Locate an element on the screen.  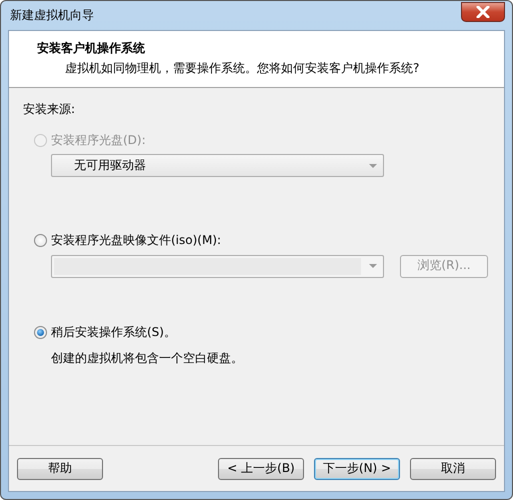
radio-label: 稍后安装操作系统(S)。 is located at coordinates (113, 332).